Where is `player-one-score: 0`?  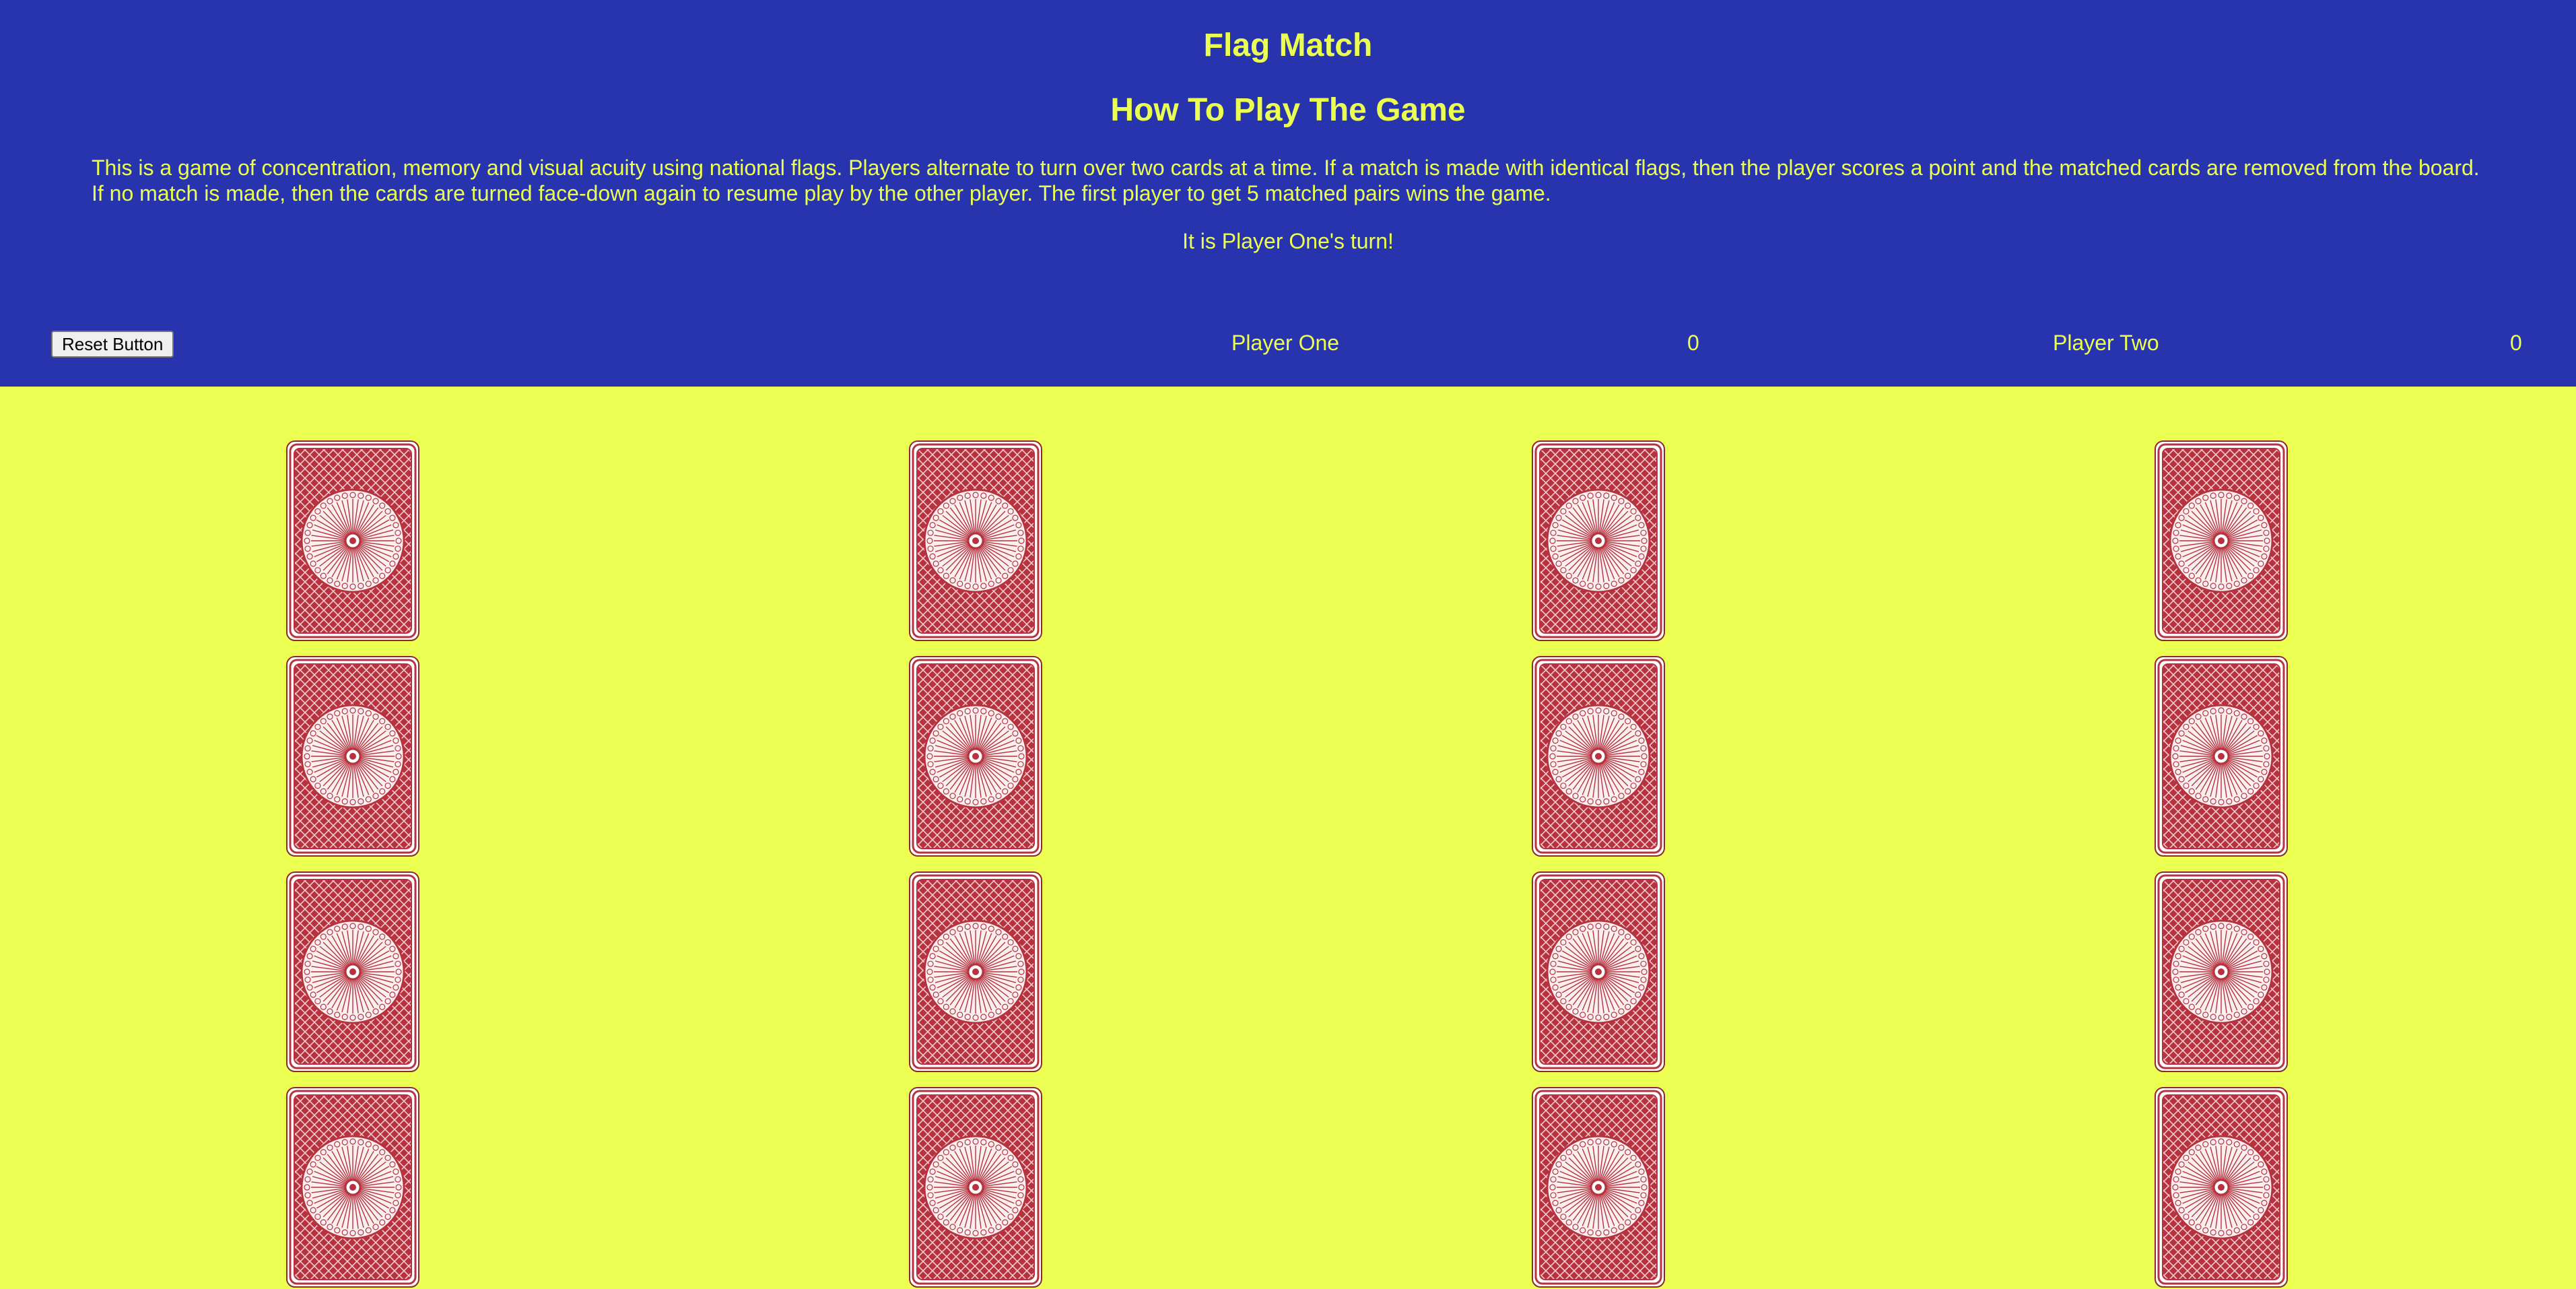
player-one-score: 0 is located at coordinates (1693, 343).